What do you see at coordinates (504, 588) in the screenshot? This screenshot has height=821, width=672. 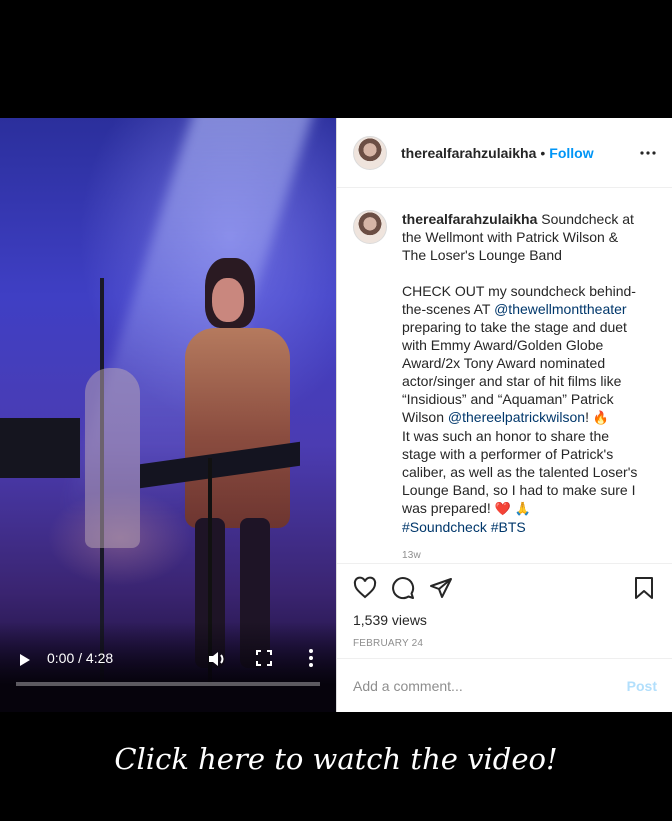 I see `action-row` at bounding box center [504, 588].